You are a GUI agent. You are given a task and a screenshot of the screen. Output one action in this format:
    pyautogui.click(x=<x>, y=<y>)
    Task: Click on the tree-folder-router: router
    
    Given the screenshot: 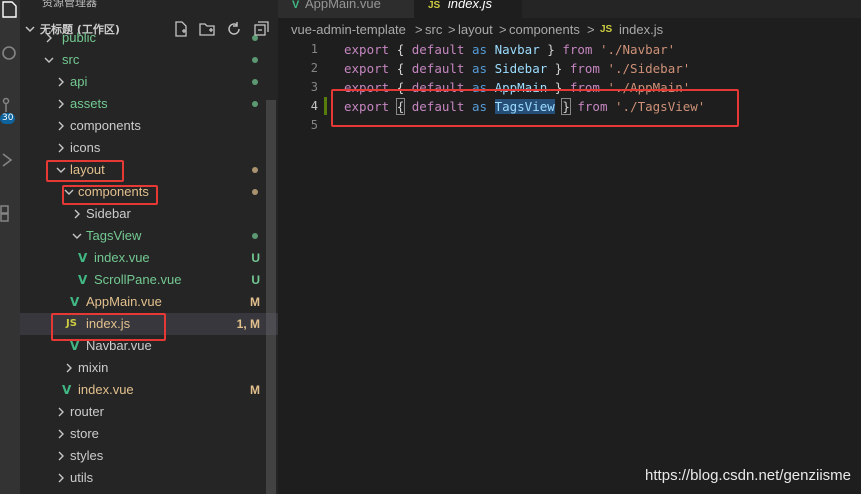 What is the action you would take?
    pyautogui.click(x=149, y=412)
    